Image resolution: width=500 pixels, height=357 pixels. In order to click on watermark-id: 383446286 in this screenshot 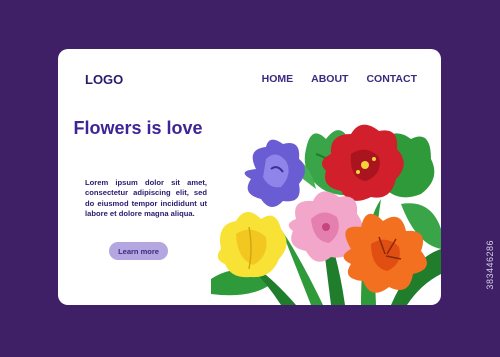, I will do `click(490, 265)`.